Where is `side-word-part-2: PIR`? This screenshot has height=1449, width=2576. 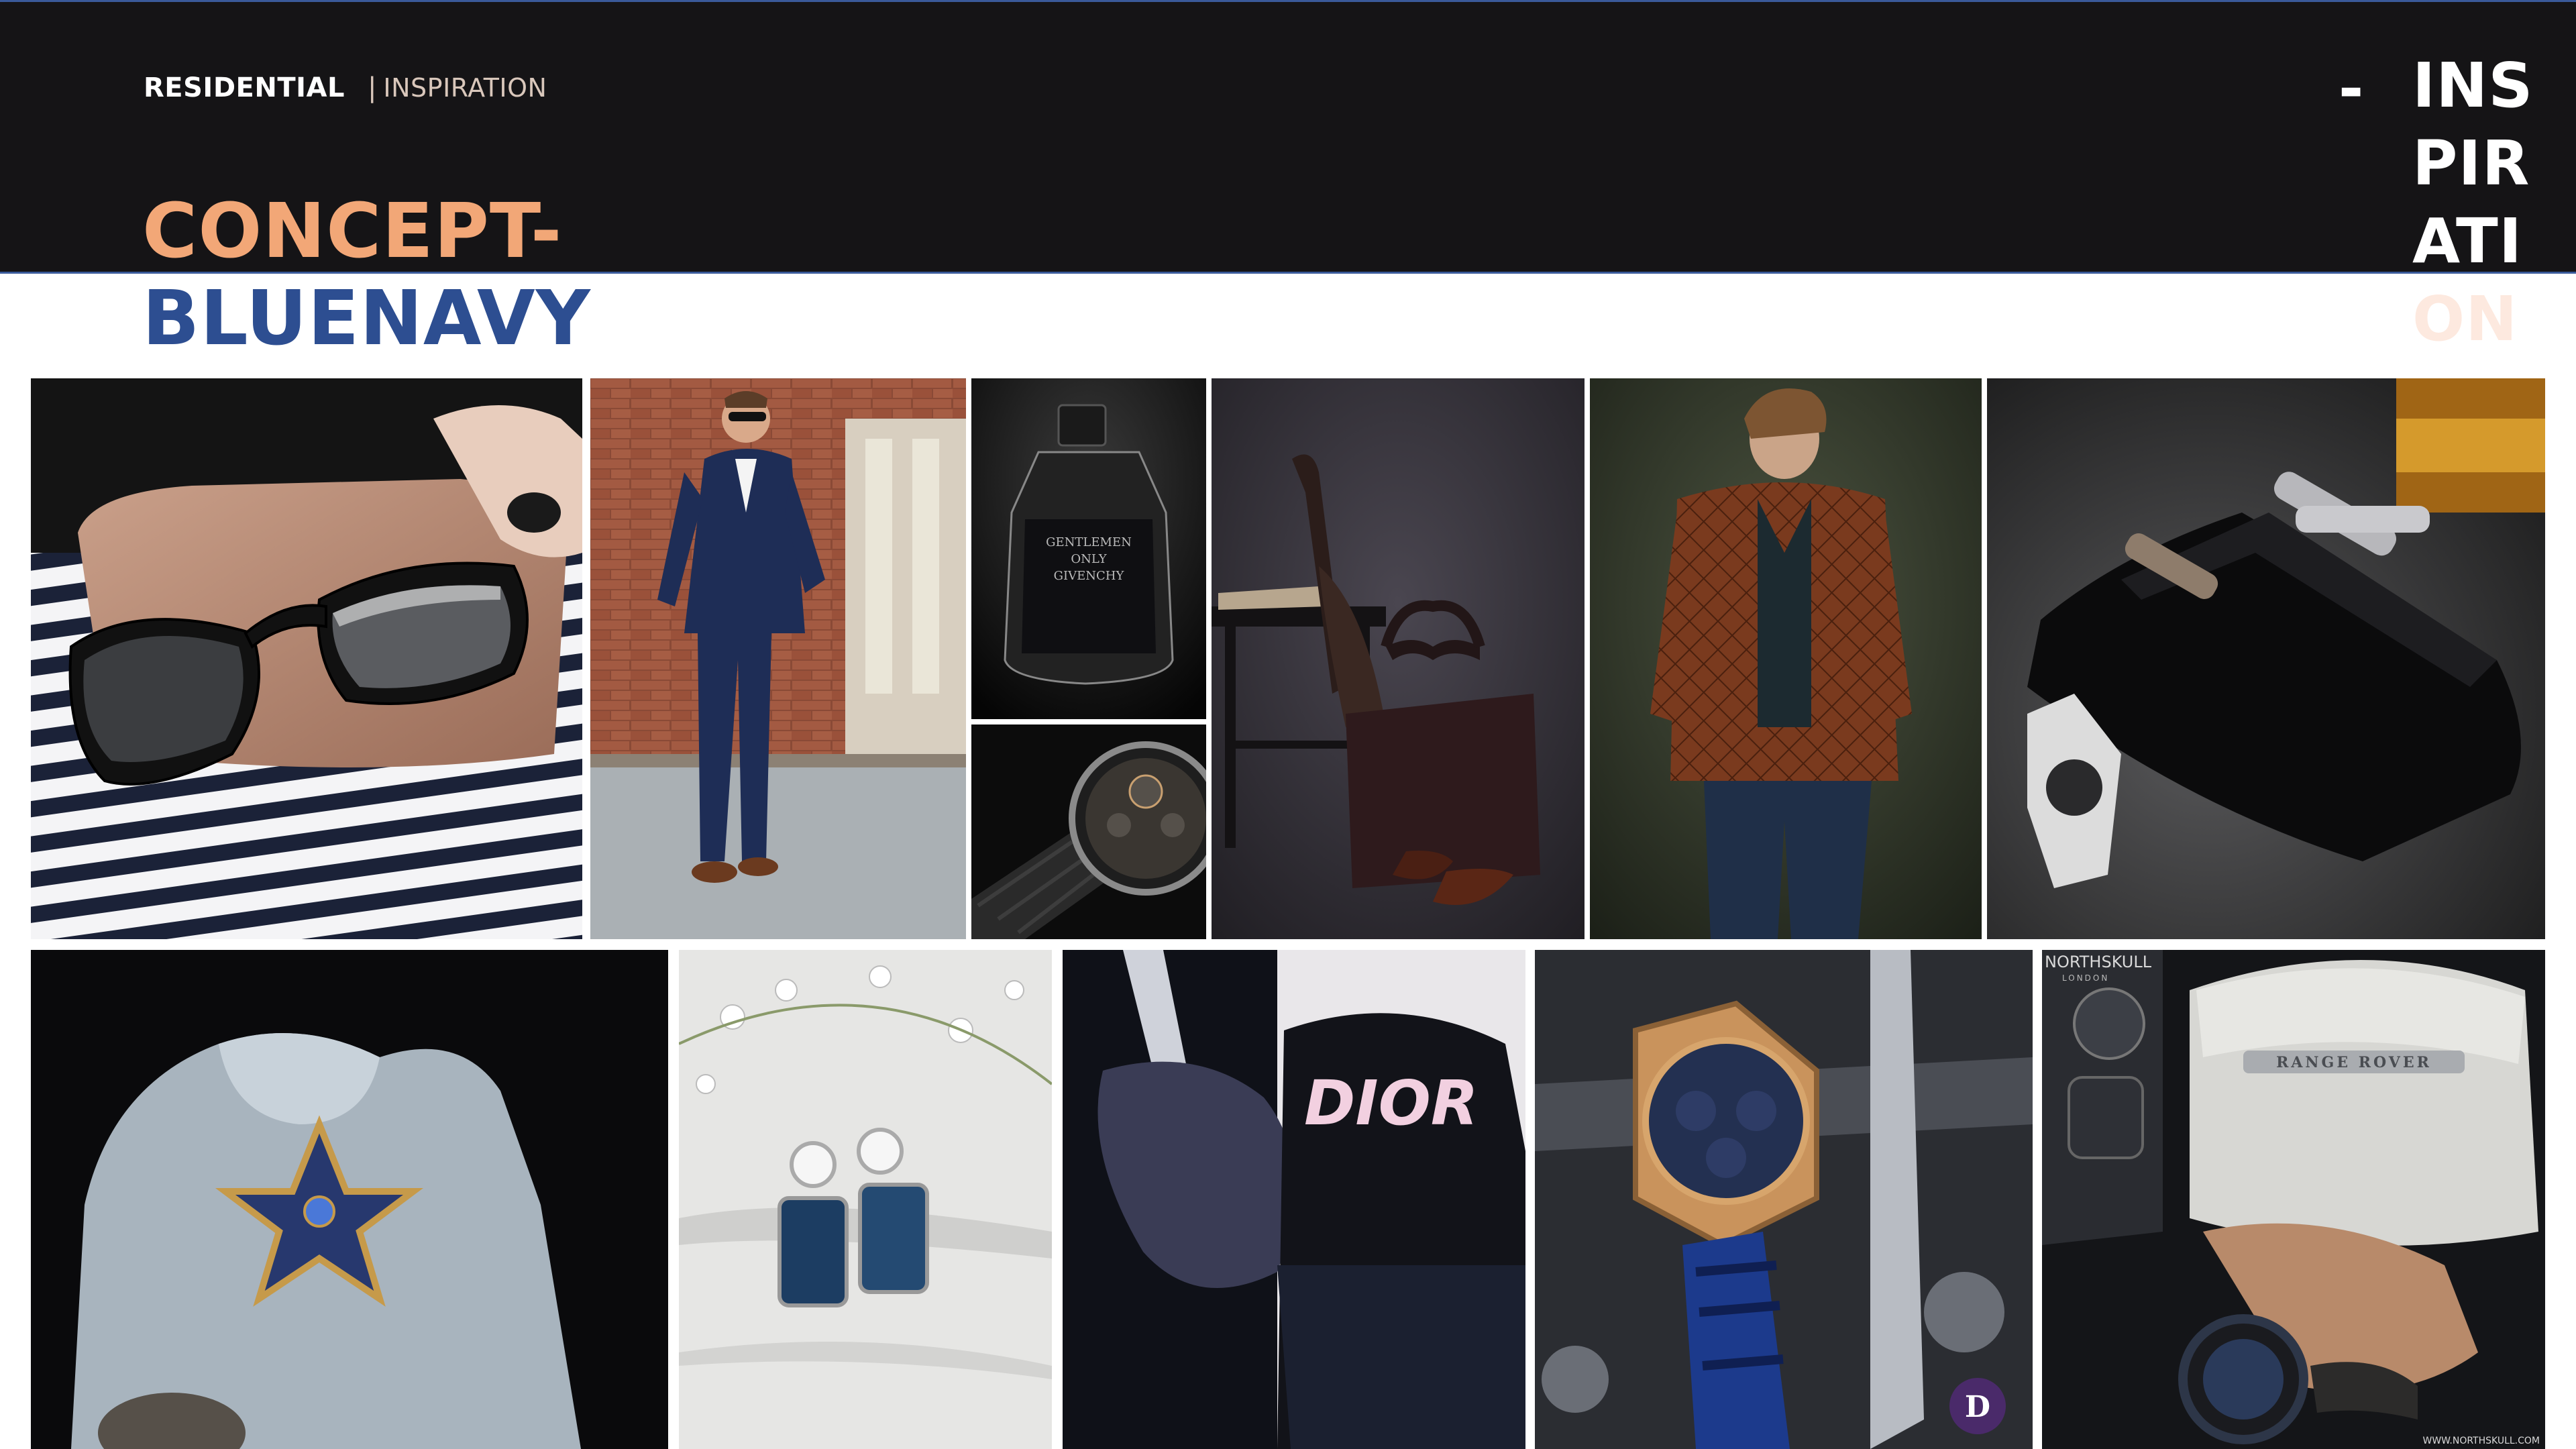
side-word-part-2: PIR is located at coordinates (2471, 163).